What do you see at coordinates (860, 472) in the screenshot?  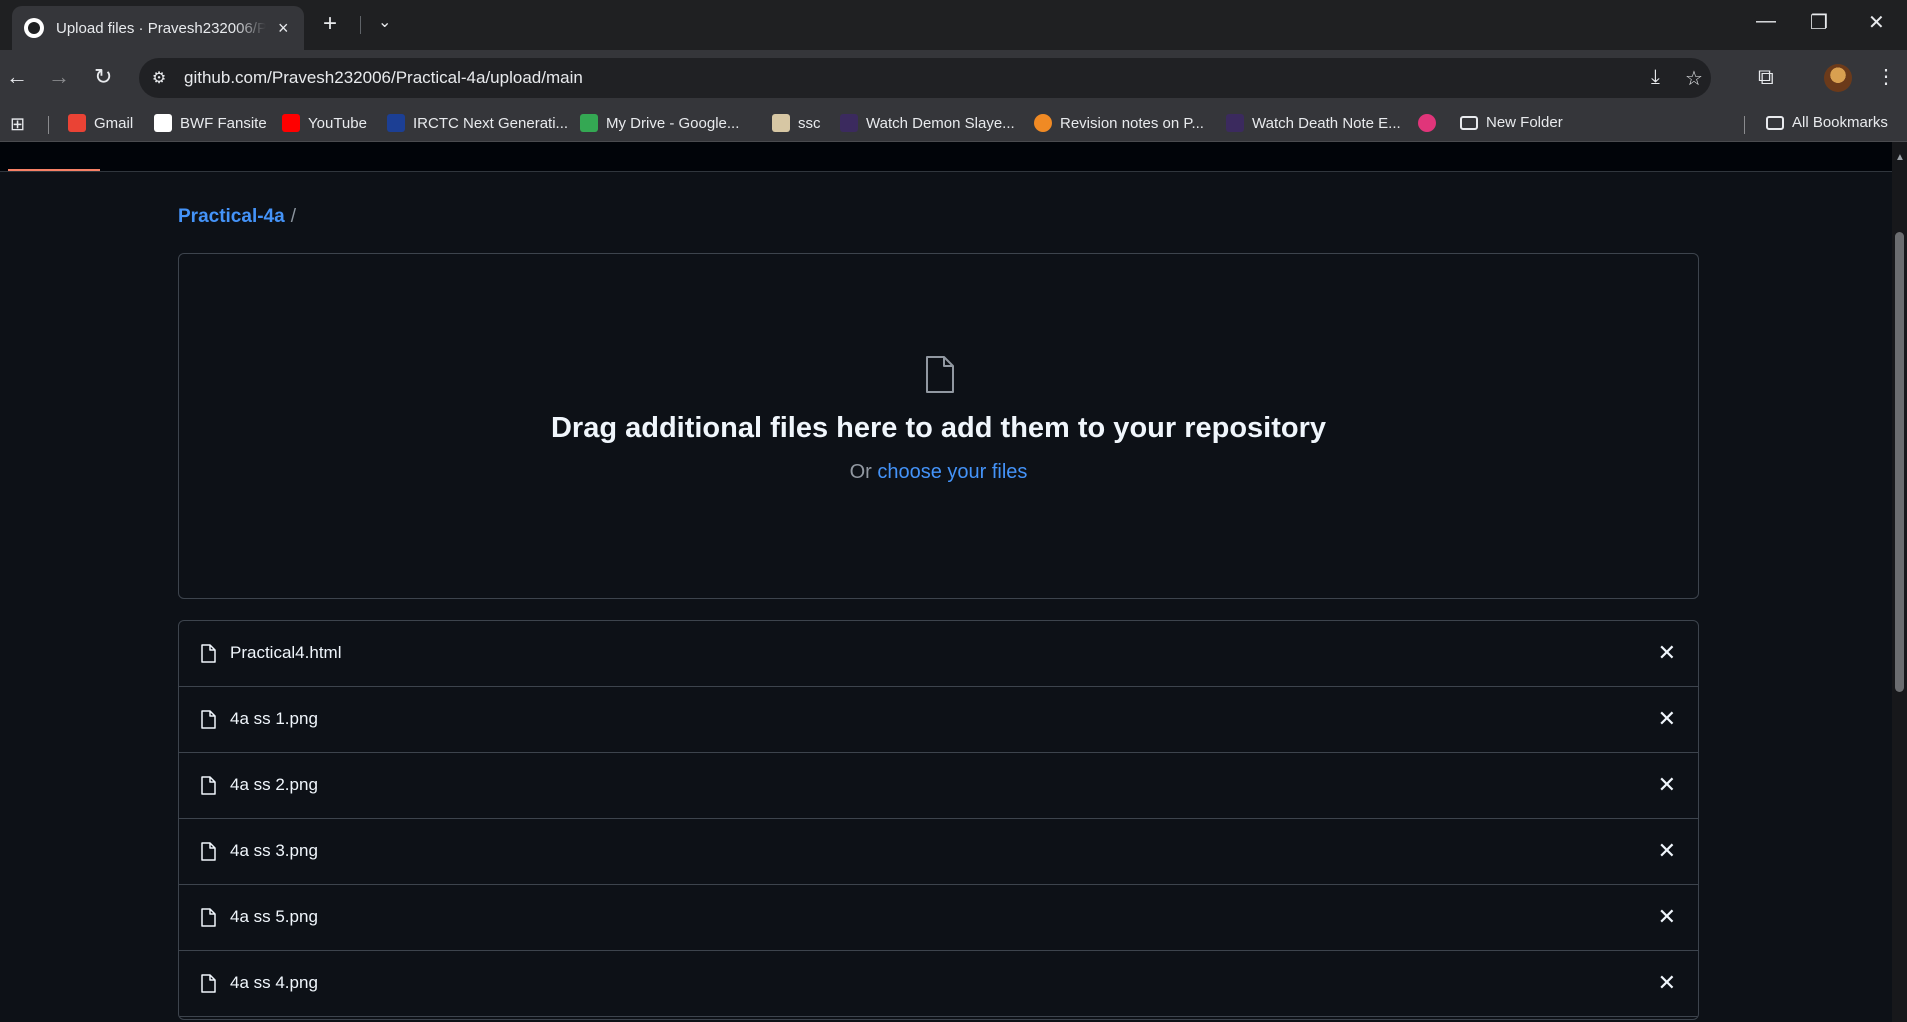 I see `or-text: Or` at bounding box center [860, 472].